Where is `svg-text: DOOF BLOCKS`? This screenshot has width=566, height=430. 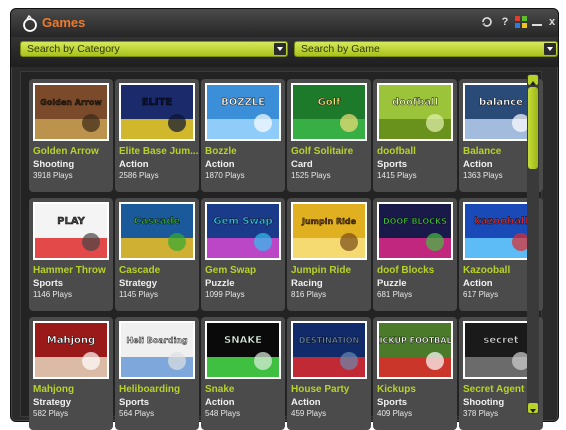 svg-text: DOOF BLOCKS is located at coordinates (415, 221).